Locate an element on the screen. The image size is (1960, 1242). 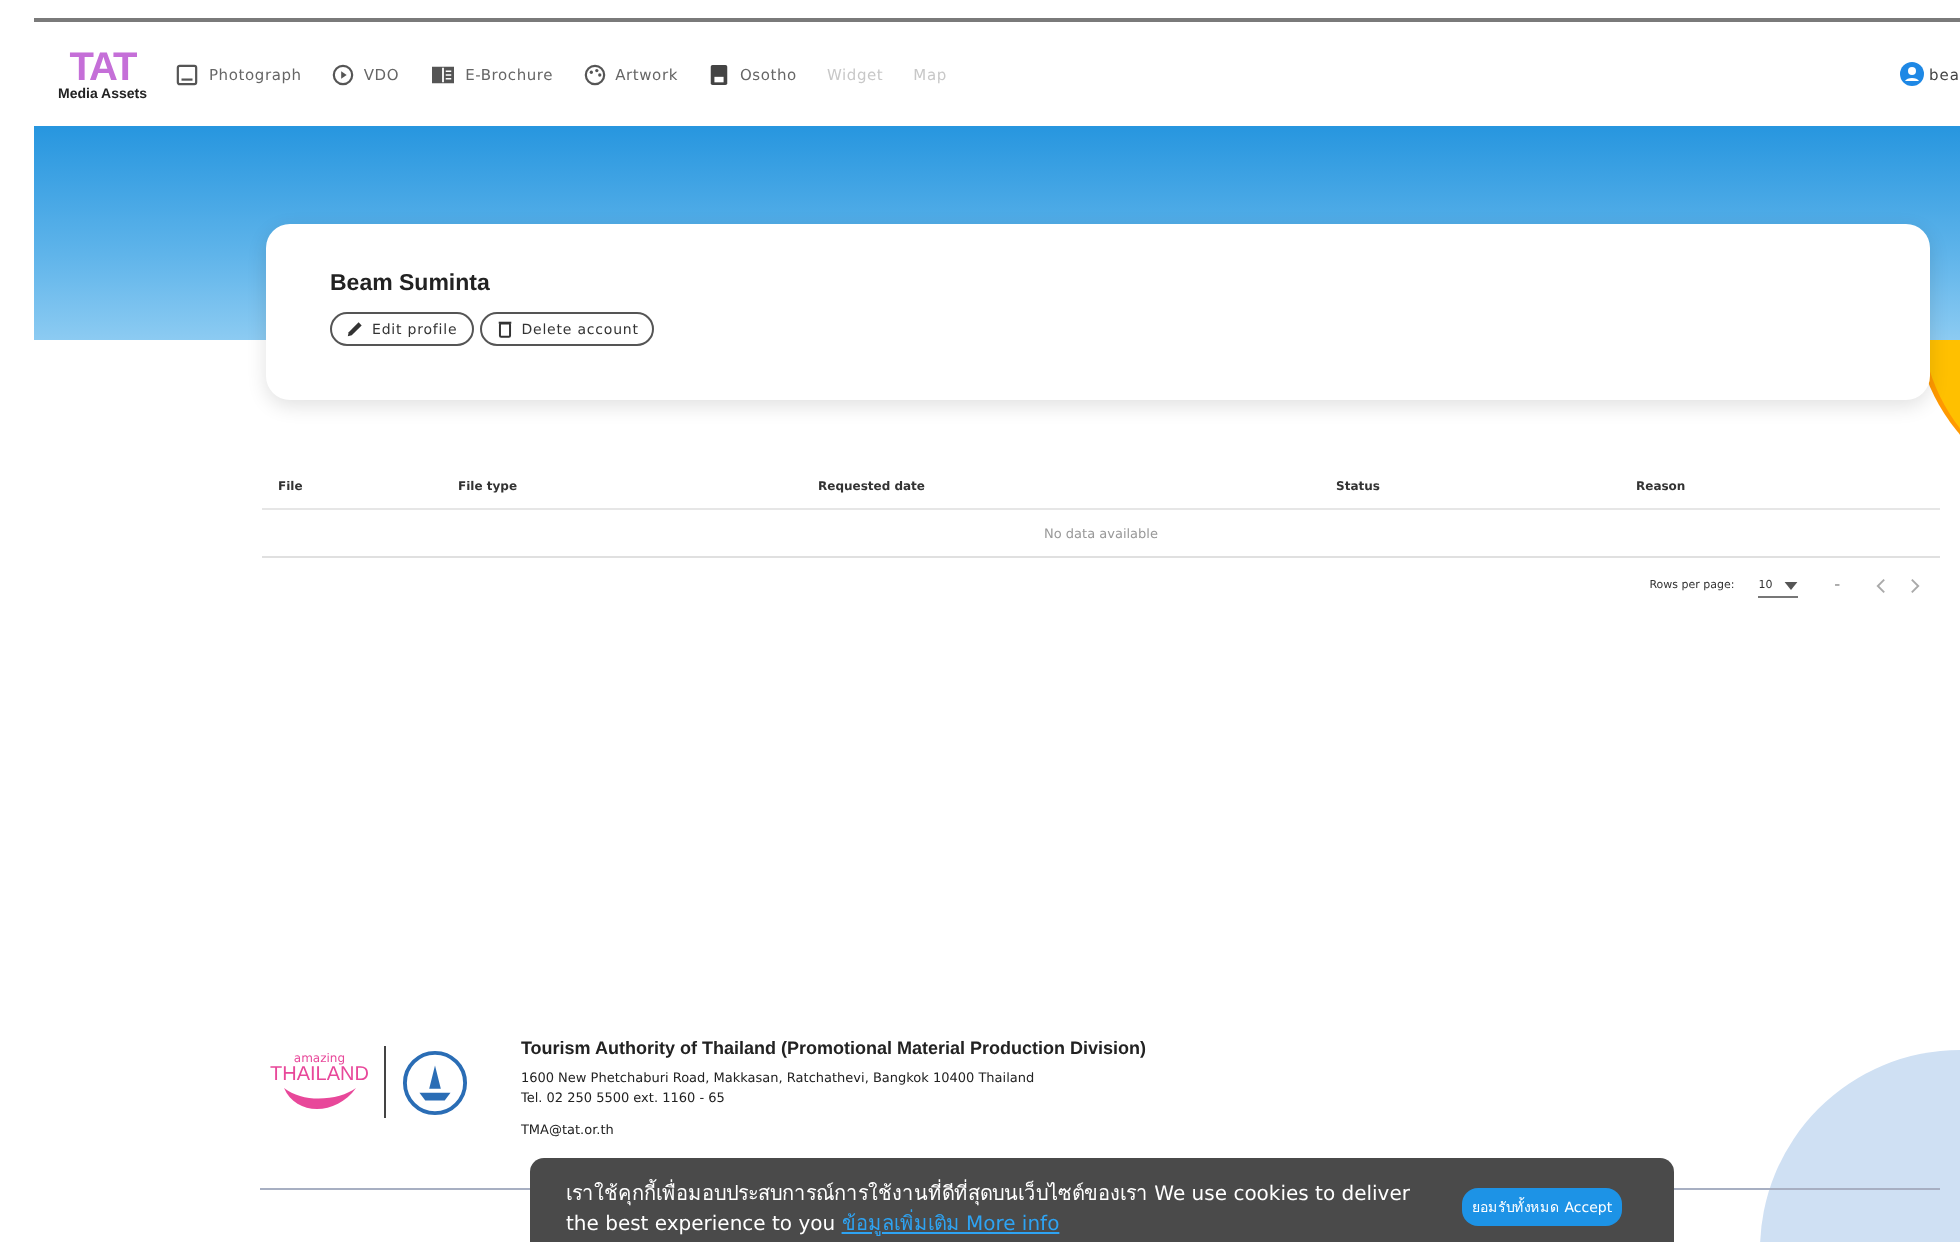
previous-page-icon is located at coordinates (1881, 586).